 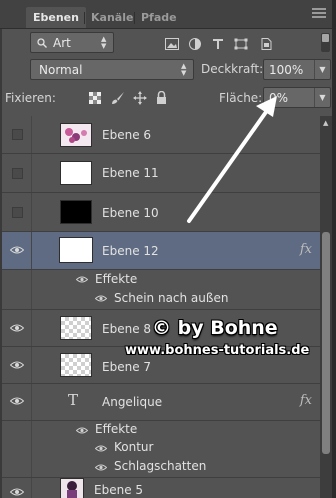 What do you see at coordinates (161, 212) in the screenshot?
I see `layer-row: Ebene 10` at bounding box center [161, 212].